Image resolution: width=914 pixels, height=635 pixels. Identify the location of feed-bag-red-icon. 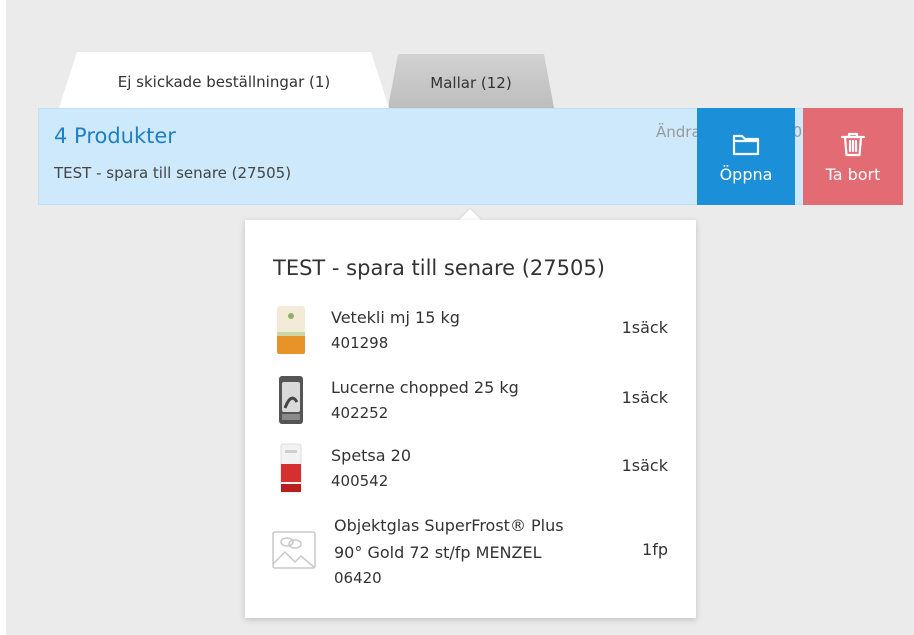
(291, 468).